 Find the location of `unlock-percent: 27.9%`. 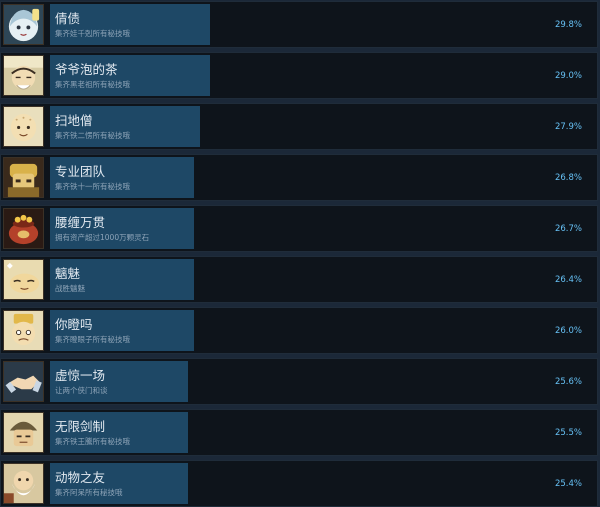

unlock-percent: 27.9% is located at coordinates (568, 127).